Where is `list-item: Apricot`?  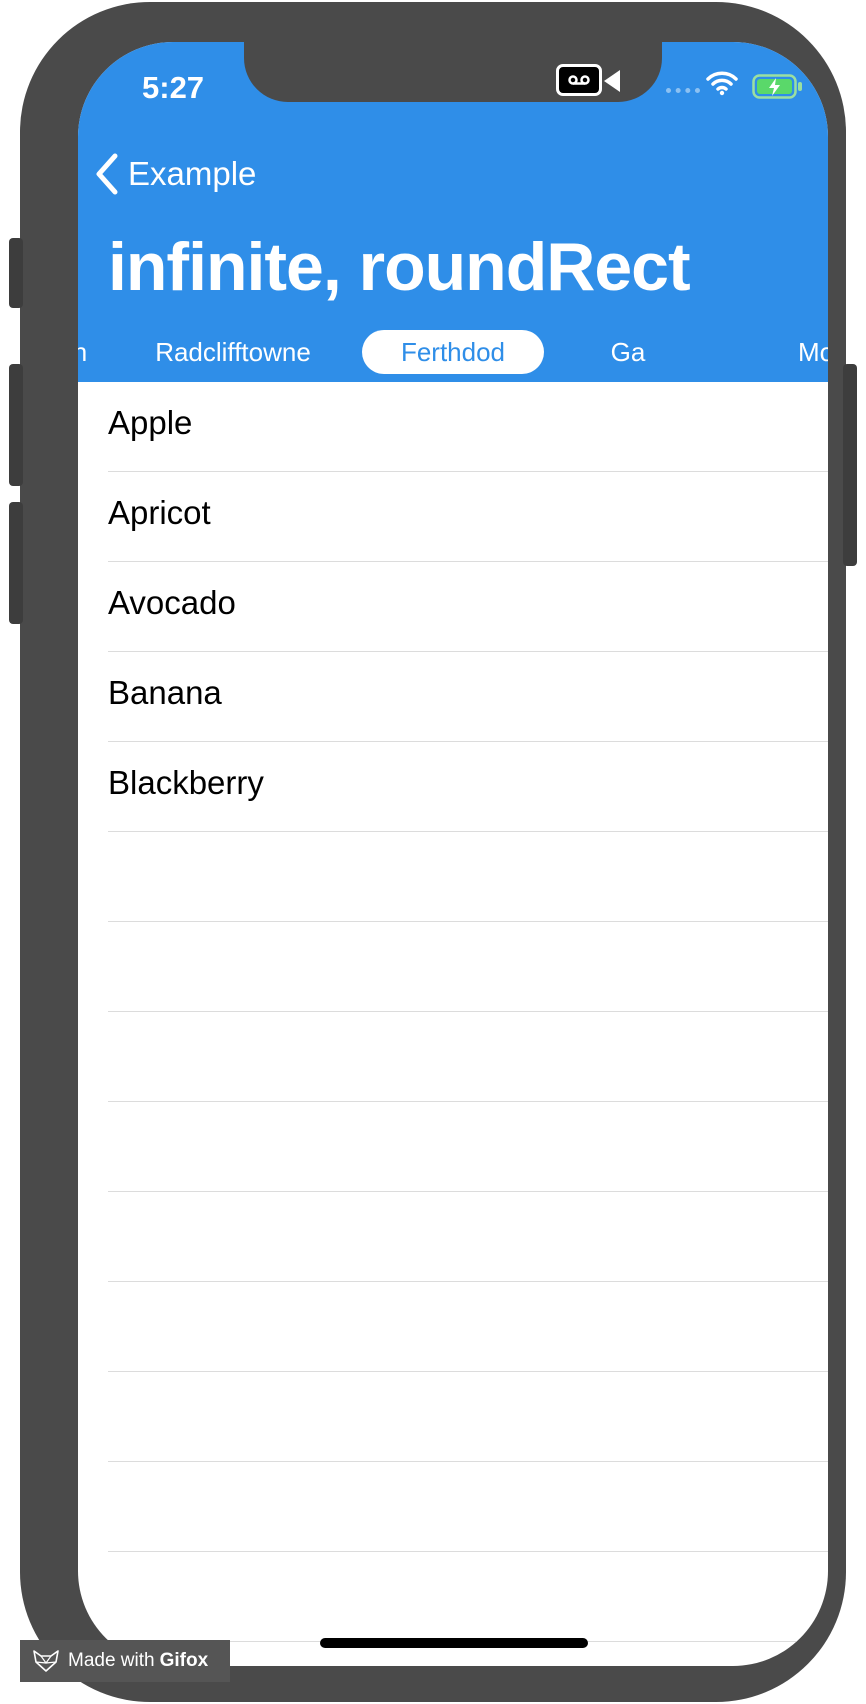 list-item: Apricot is located at coordinates (453, 517).